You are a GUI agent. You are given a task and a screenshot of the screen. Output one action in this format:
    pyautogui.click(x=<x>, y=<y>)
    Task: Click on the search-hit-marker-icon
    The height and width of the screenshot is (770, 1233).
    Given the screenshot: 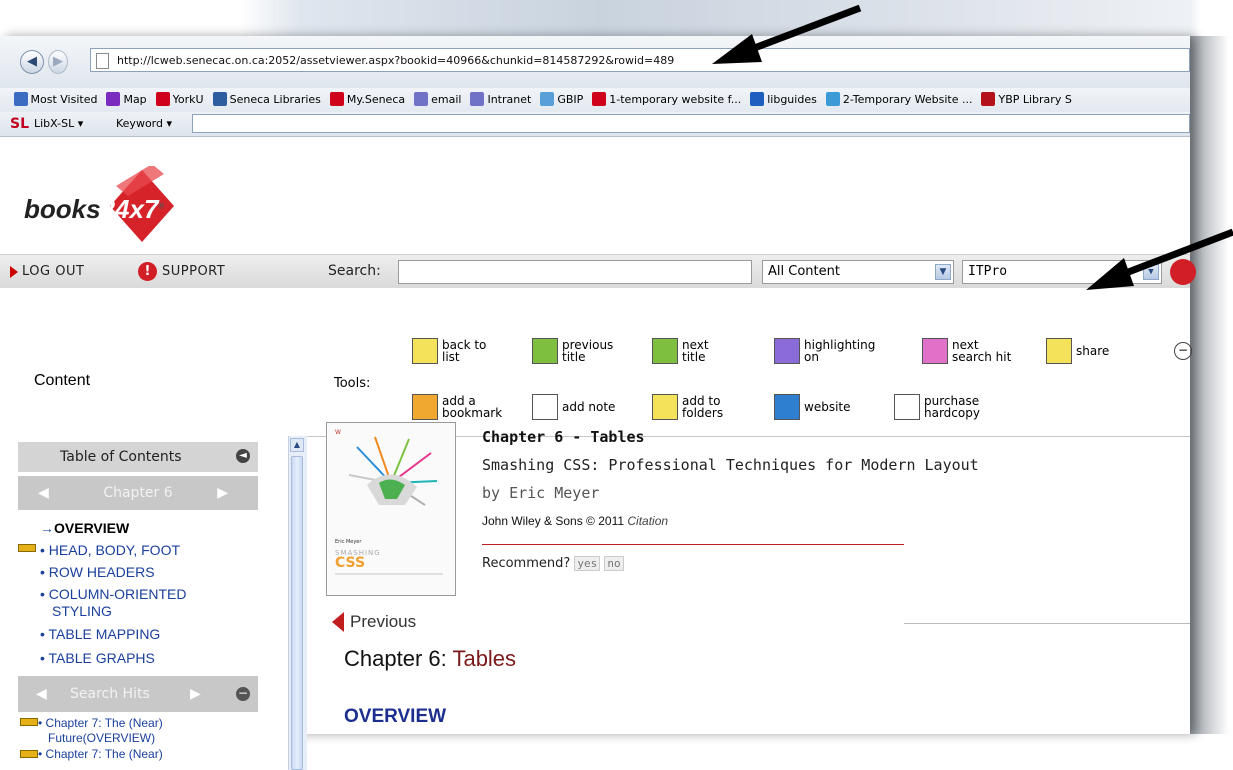 What is the action you would take?
    pyautogui.click(x=29, y=754)
    